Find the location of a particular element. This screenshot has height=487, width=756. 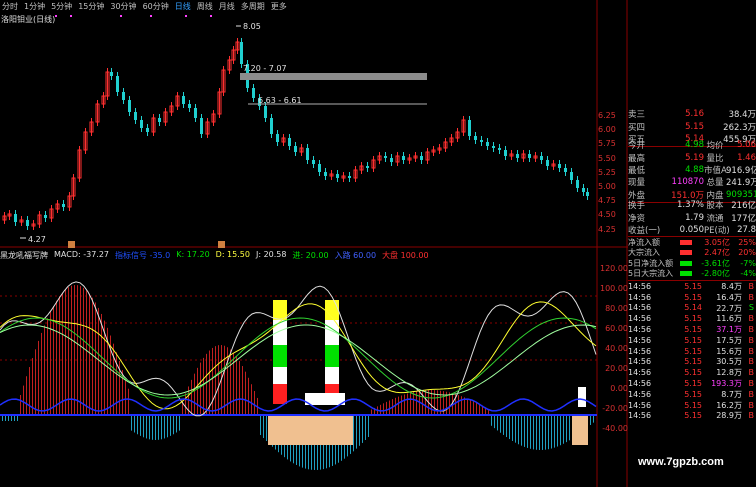

tick-price: 5.14 is located at coordinates (693, 308).